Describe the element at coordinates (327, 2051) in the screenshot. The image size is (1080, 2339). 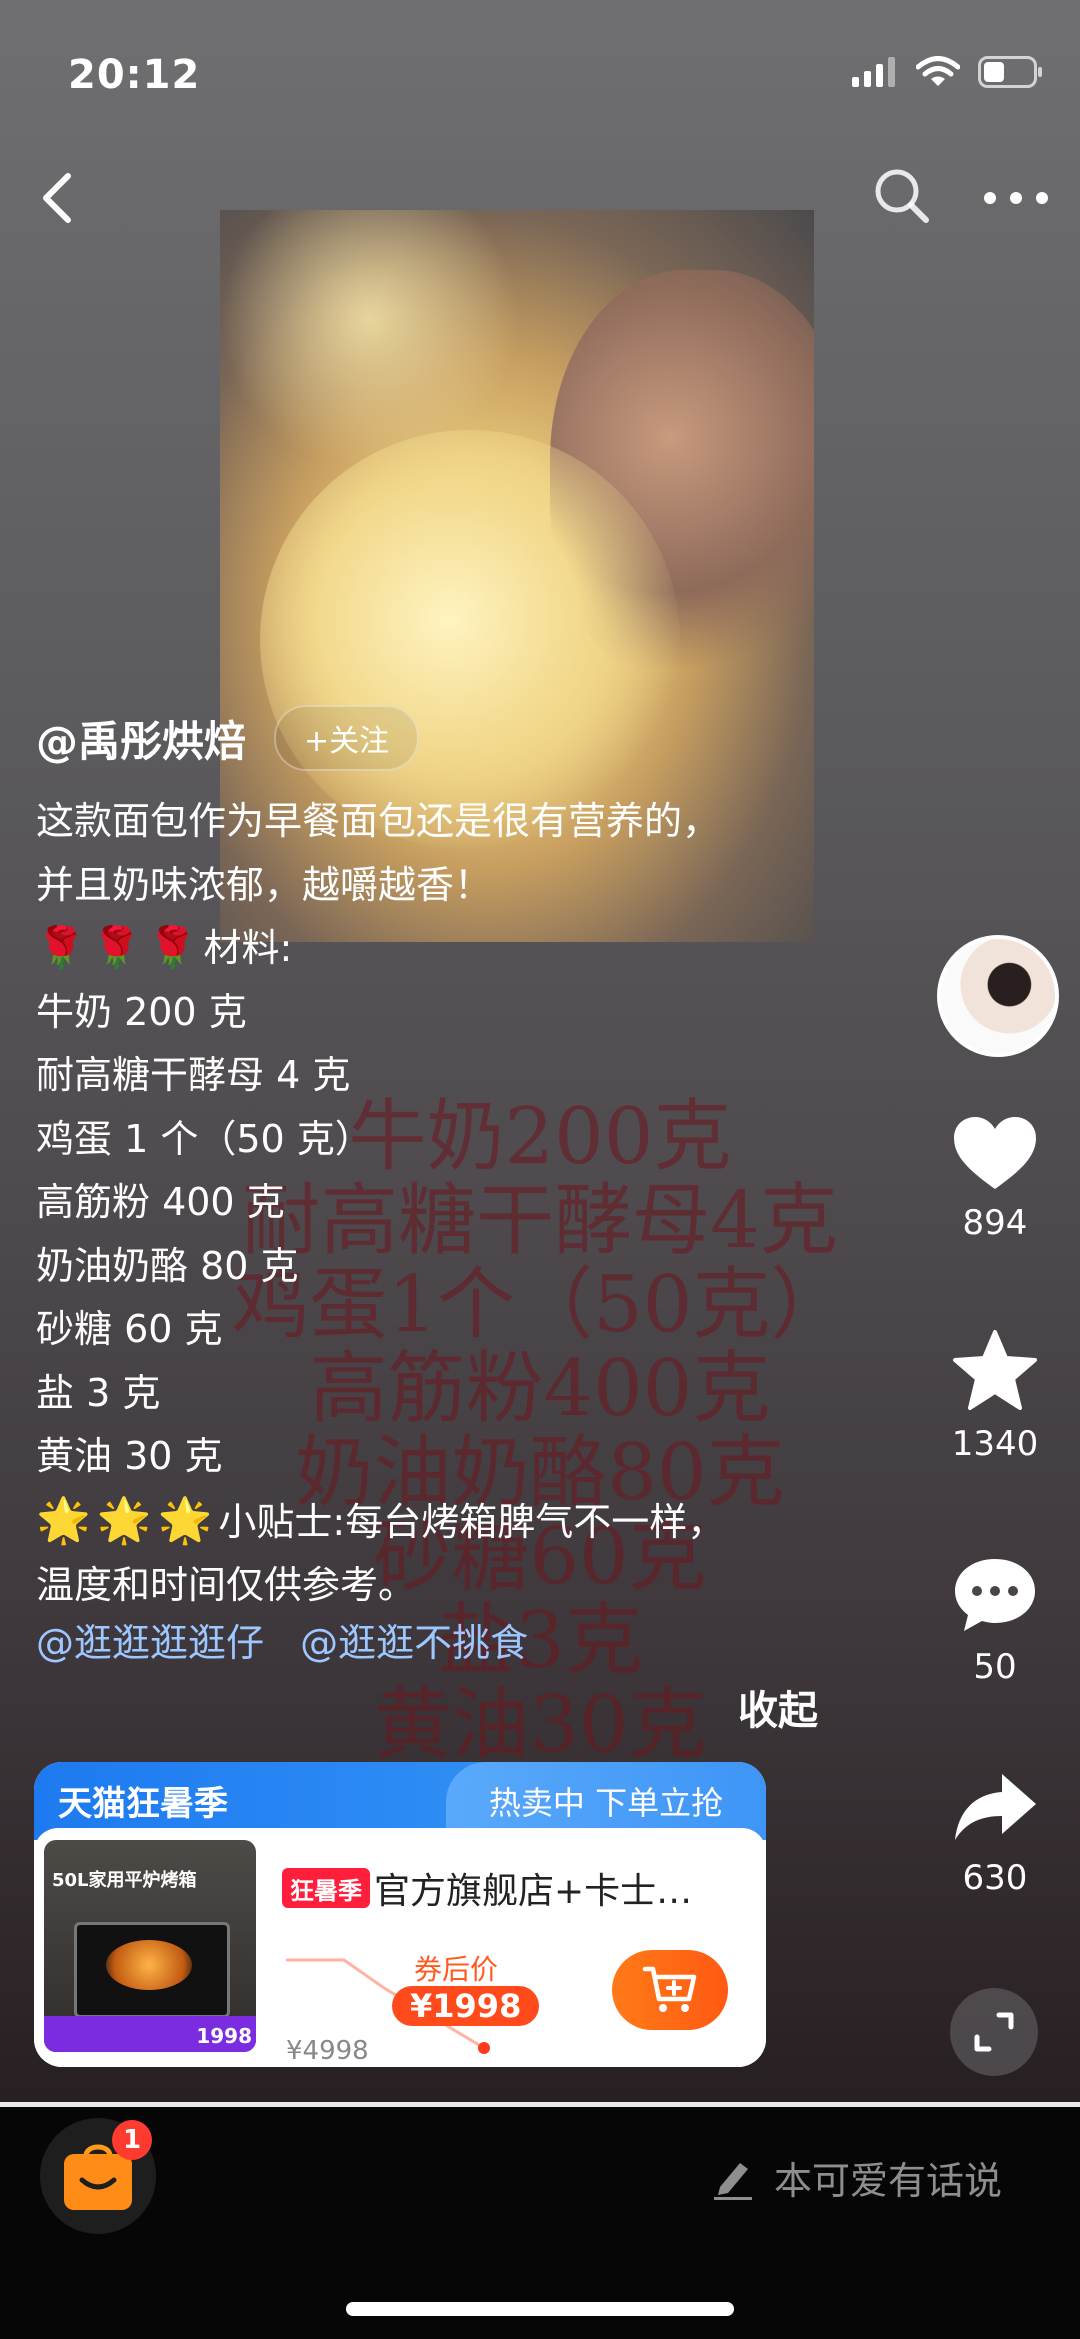
I see `original-price: ¥4998` at that location.